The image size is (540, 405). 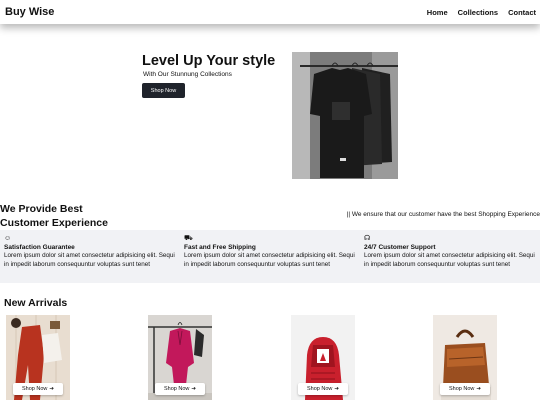 What do you see at coordinates (465, 357) in the screenshot?
I see `product-card-4: Shop Now ➔` at bounding box center [465, 357].